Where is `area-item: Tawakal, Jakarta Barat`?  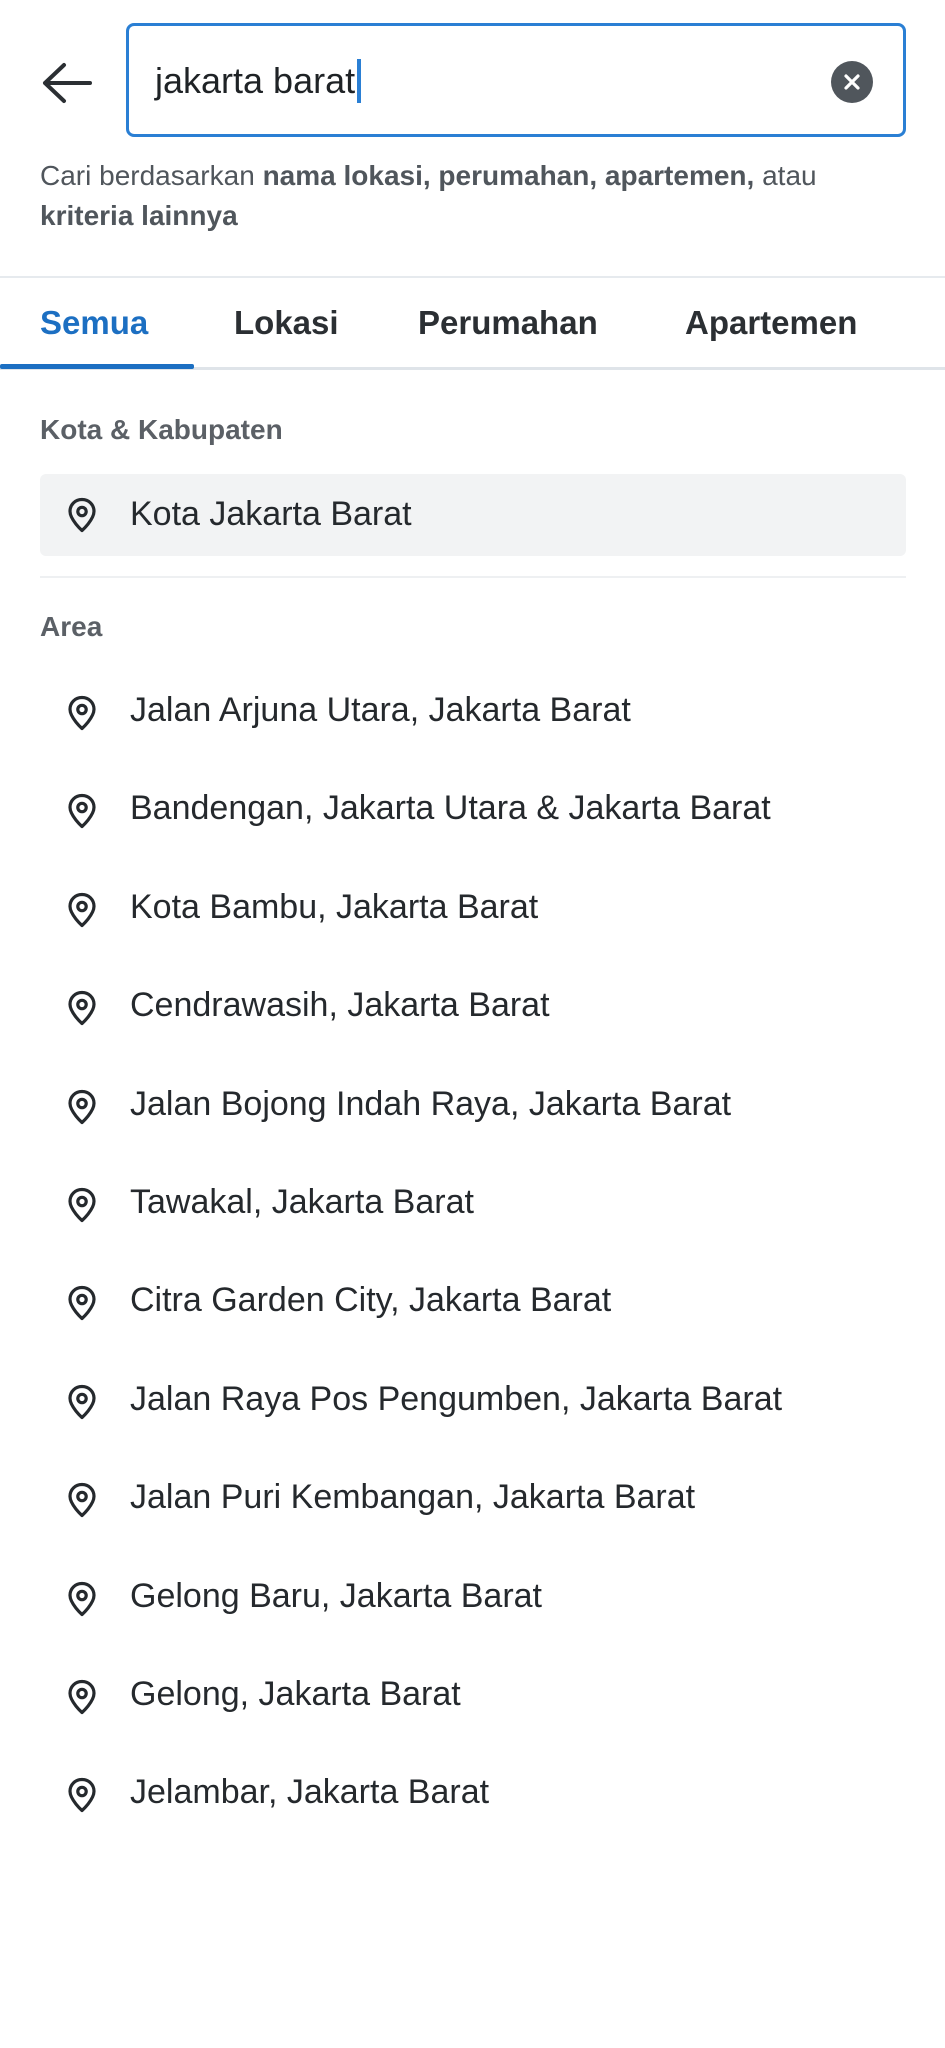 area-item: Tawakal, Jakarta Barat is located at coordinates (473, 1204).